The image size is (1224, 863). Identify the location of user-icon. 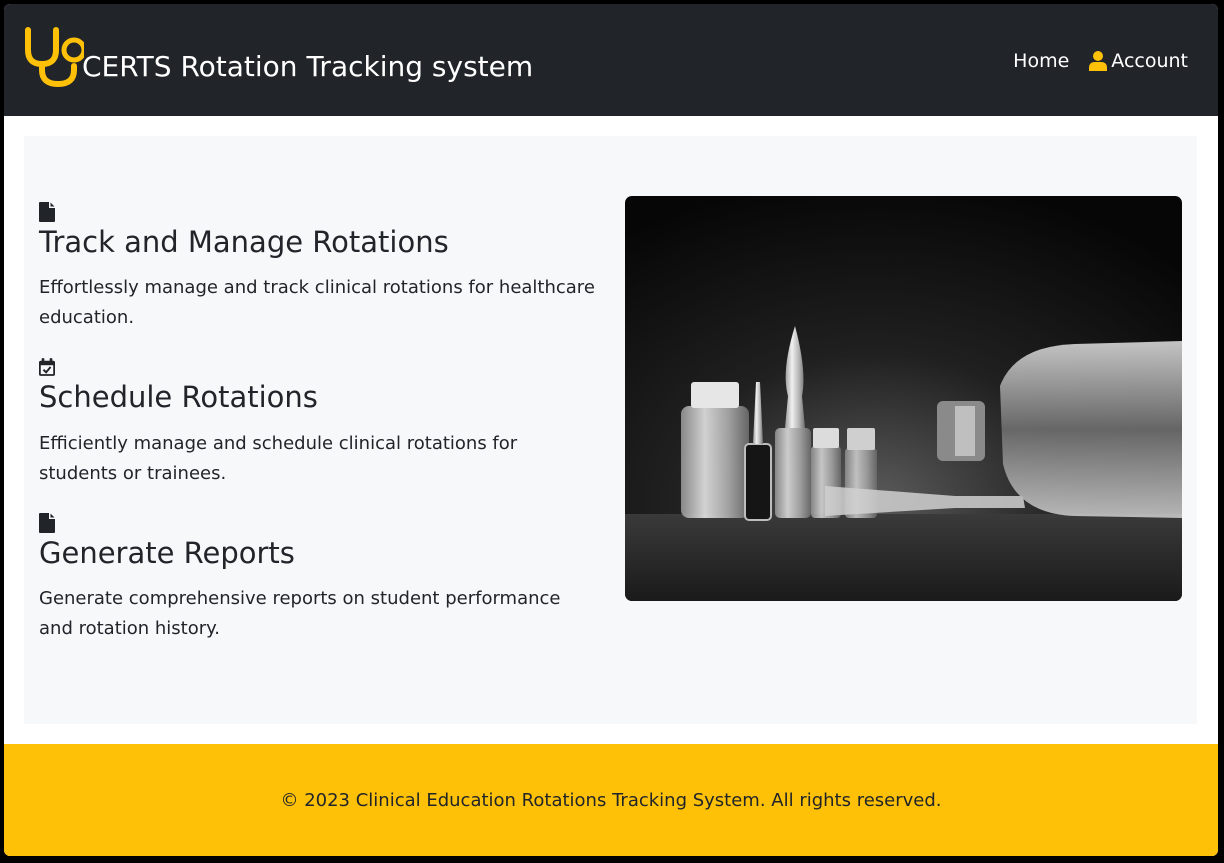
(1098, 61).